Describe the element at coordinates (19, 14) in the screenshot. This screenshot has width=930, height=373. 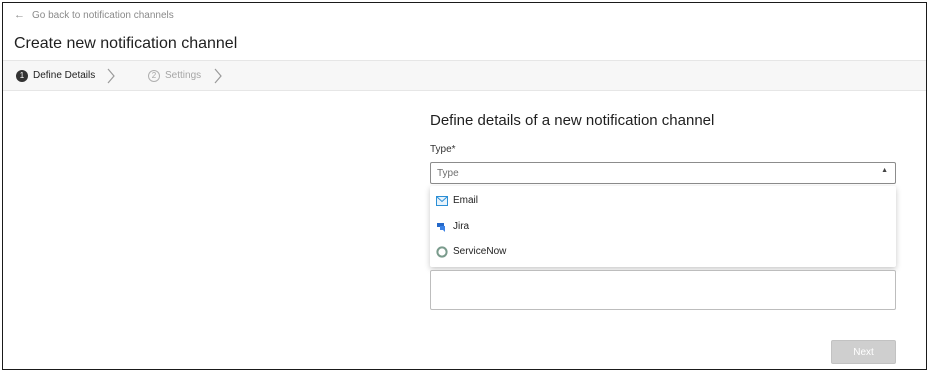
I see `back-arrow-icon: ←` at that location.